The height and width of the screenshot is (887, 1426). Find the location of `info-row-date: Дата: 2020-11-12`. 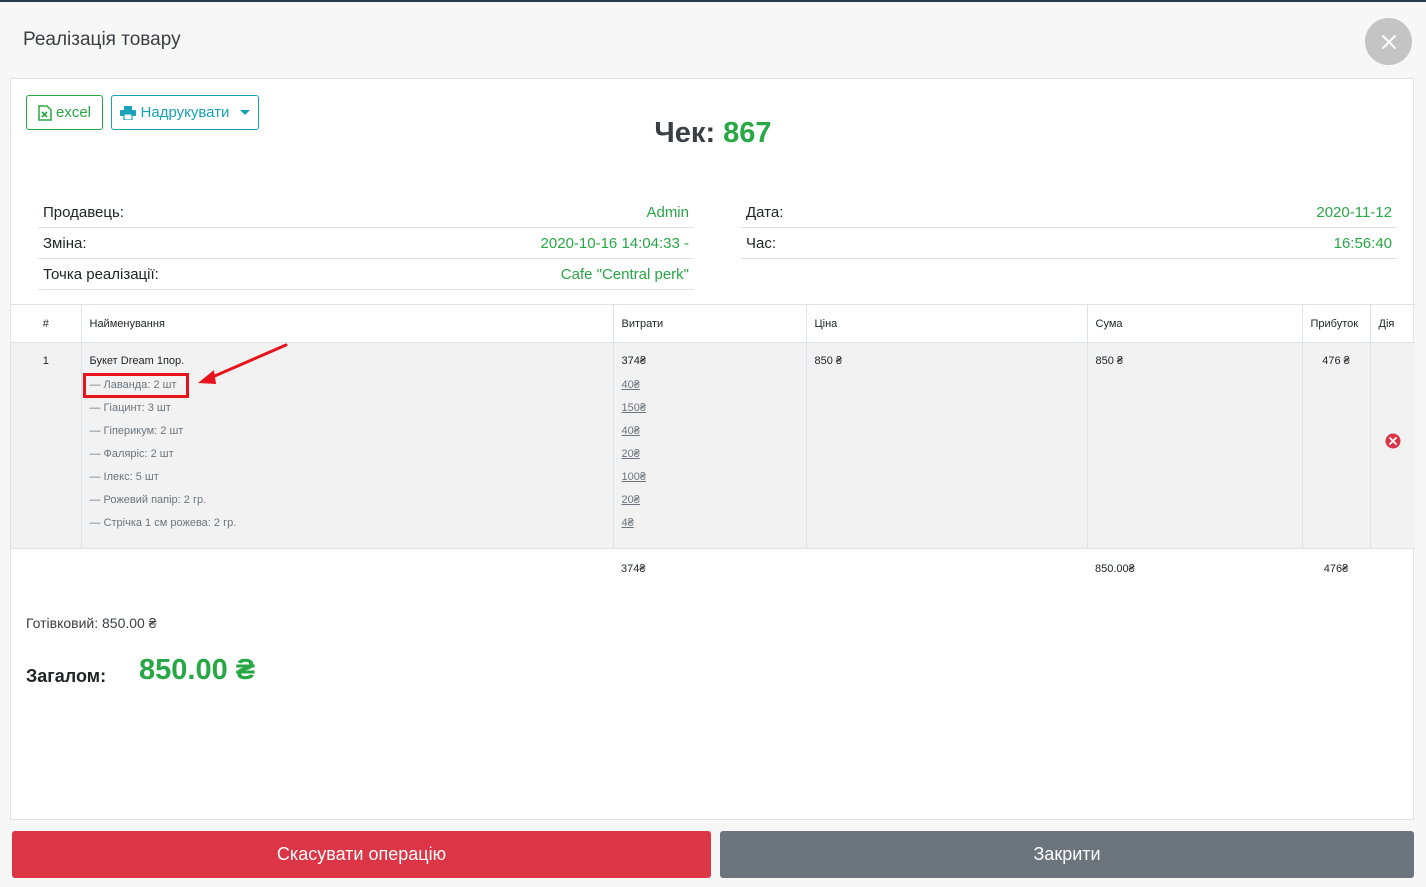

info-row-date: Дата: 2020-11-12 is located at coordinates (1069, 212).